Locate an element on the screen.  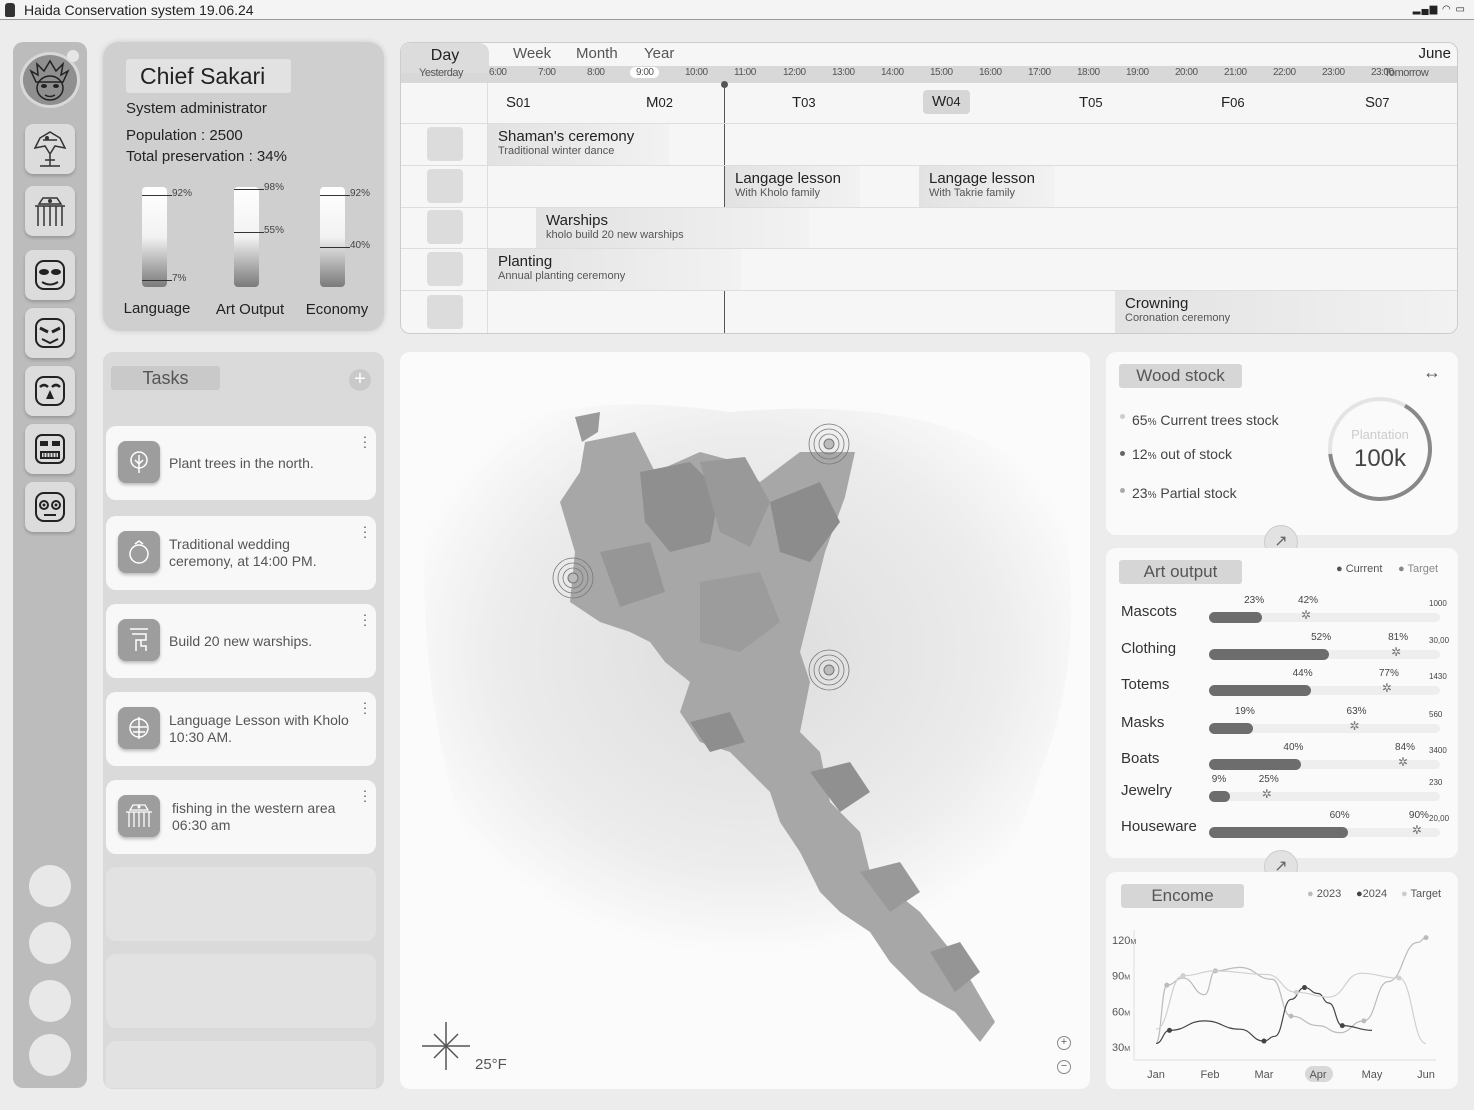
day-label: T05 is located at coordinates (1091, 102).